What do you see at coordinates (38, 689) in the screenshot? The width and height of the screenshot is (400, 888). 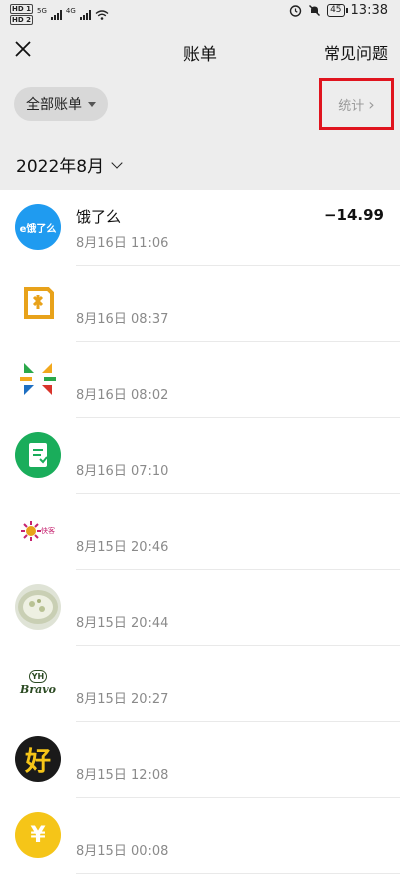 I see `bravo-name: Bravo` at bounding box center [38, 689].